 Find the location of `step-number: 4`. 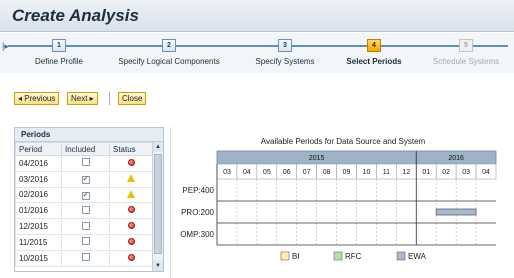

step-number: 4 is located at coordinates (374, 45).